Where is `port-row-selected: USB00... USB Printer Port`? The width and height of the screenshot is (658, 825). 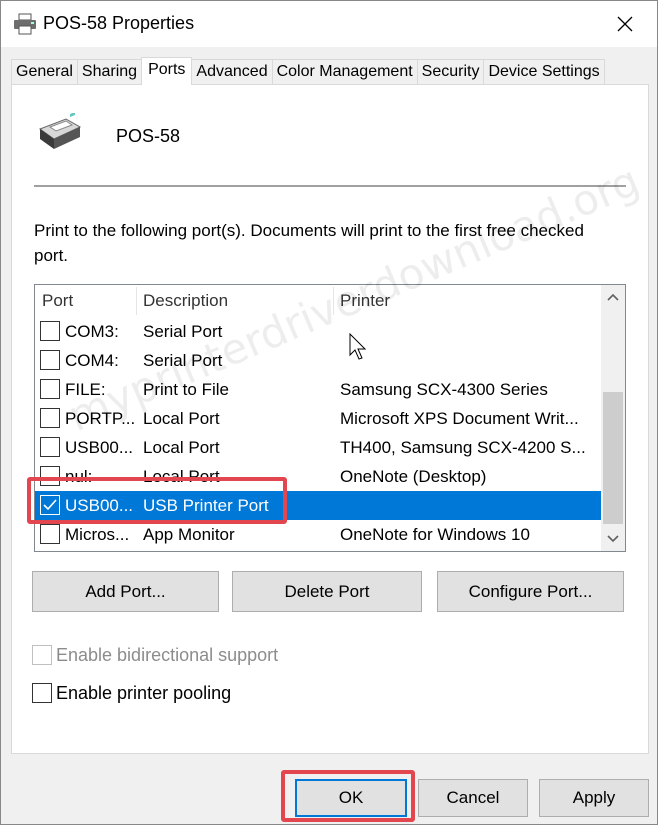
port-row-selected: USB00... USB Printer Port is located at coordinates (318, 505).